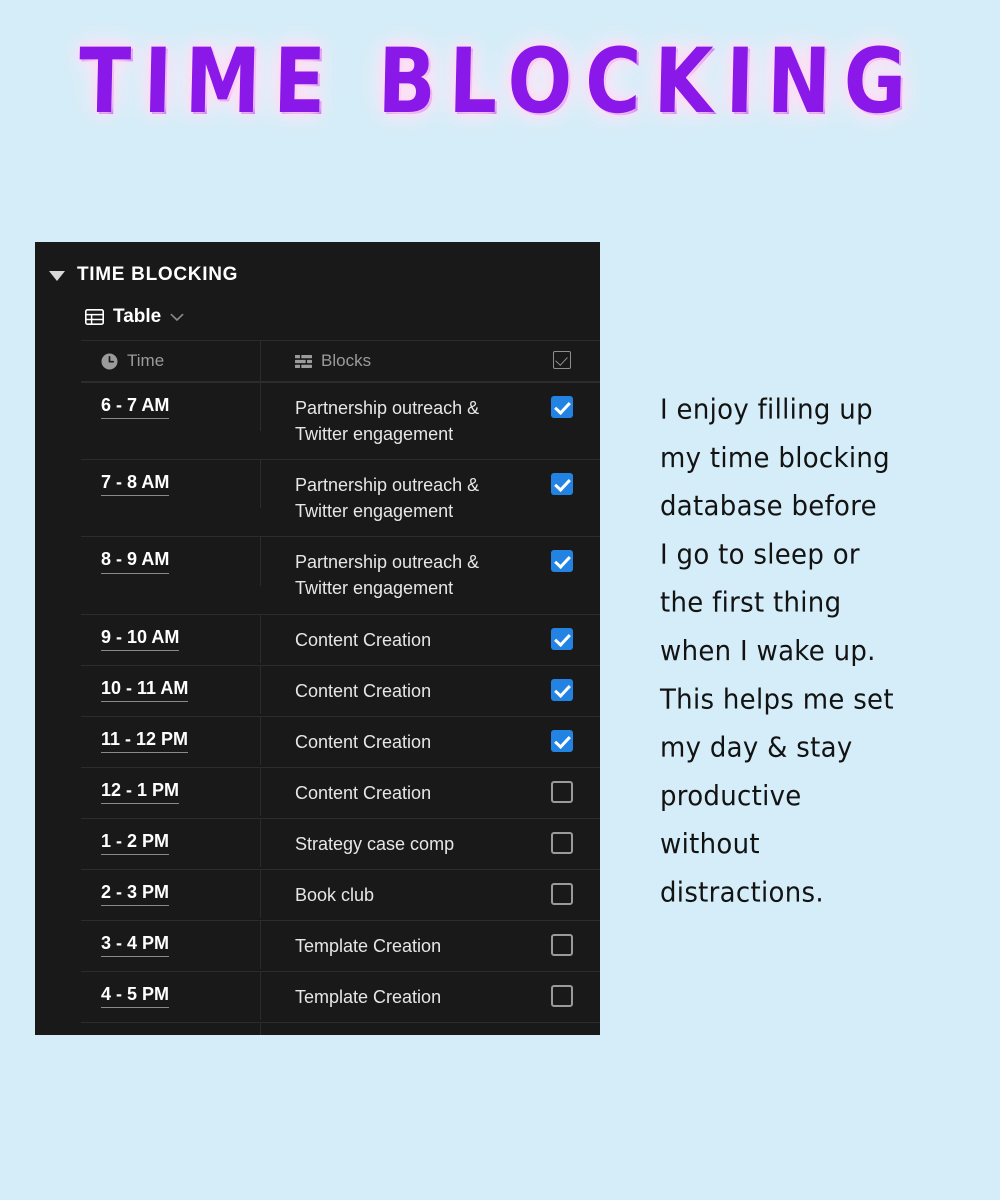  I want to click on note-line: the first thing, so click(751, 603).